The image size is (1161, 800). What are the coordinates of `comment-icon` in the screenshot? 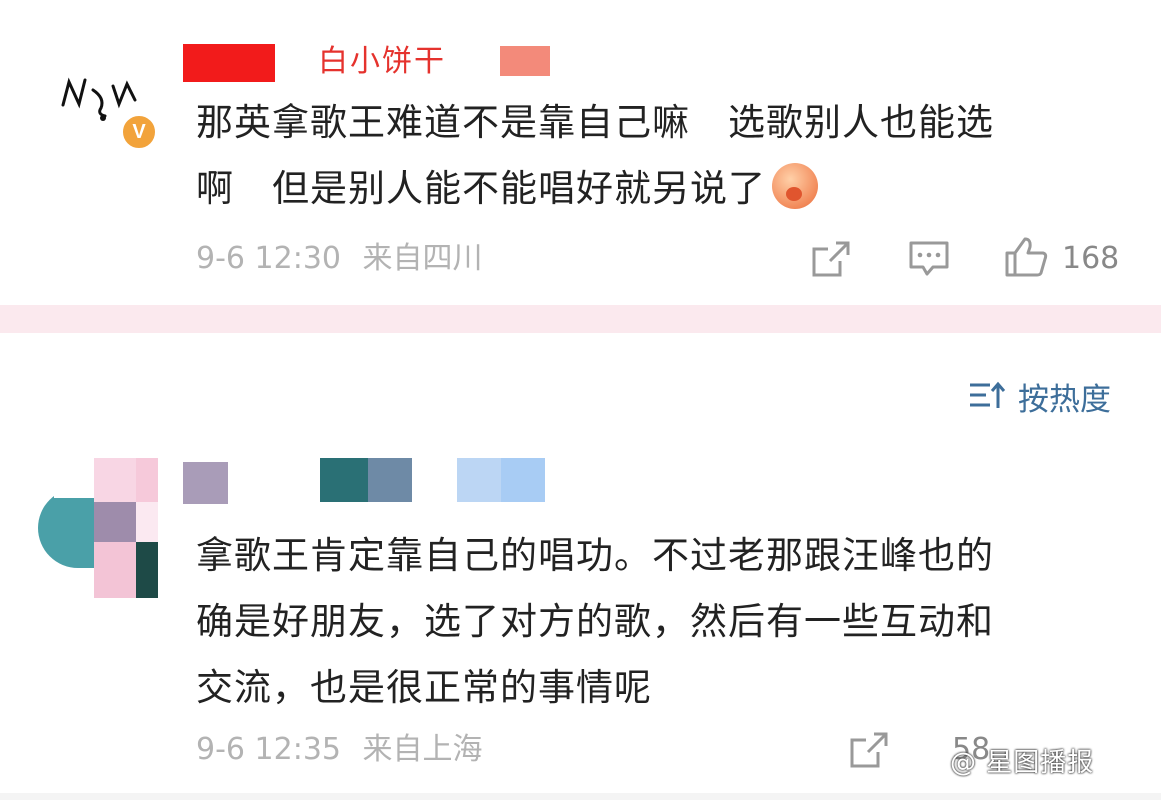 It's located at (929, 259).